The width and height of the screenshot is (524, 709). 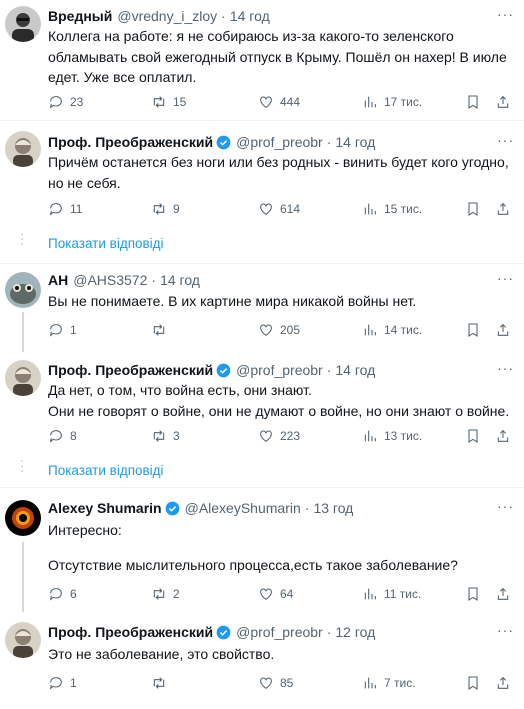 What do you see at coordinates (275, 683) in the screenshot?
I see `like-button: 85` at bounding box center [275, 683].